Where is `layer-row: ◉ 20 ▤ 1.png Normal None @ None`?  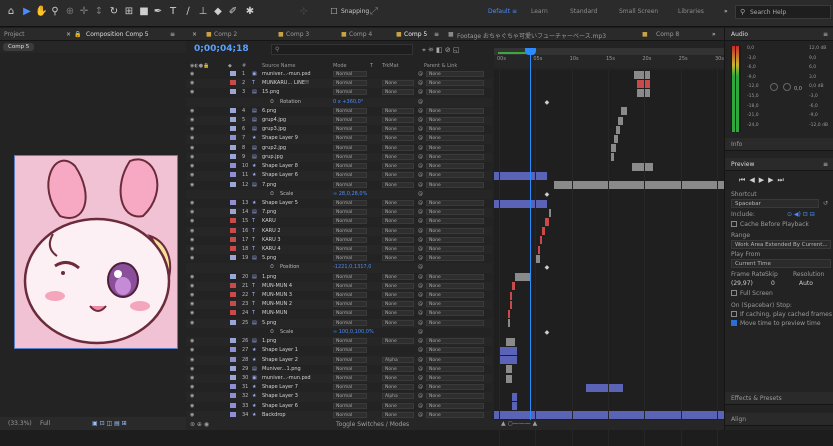
layer-row: ◉ 20 ▤ 1.png Normal None @ None is located at coordinates (339, 277).